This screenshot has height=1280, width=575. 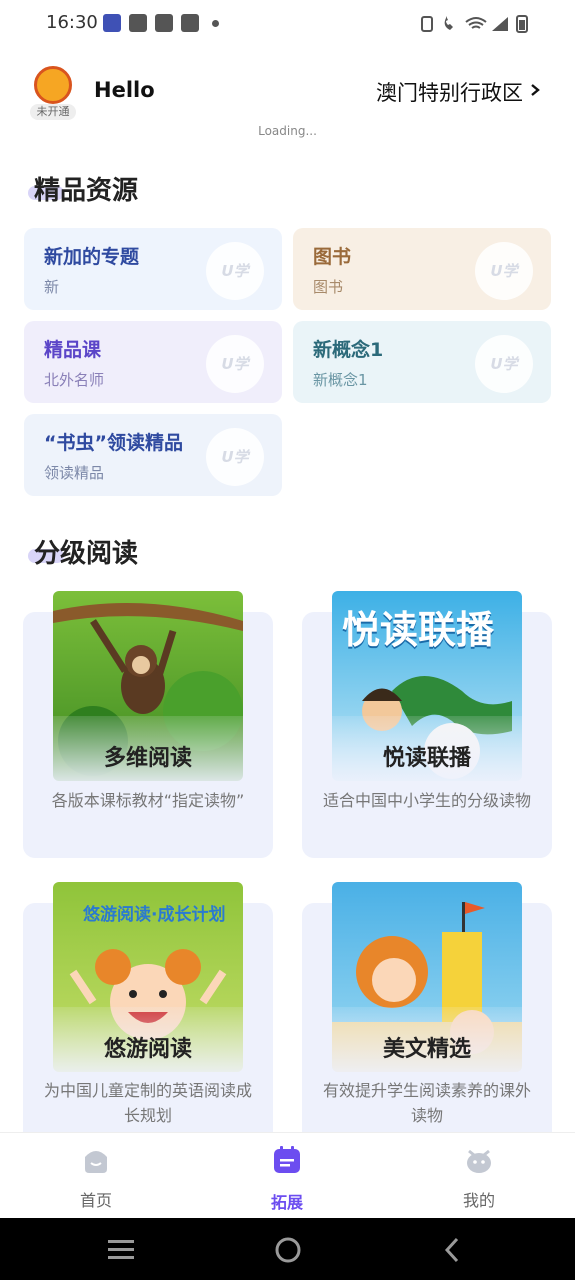 What do you see at coordinates (53, 85) in the screenshot?
I see `deer-mascot-icon` at bounding box center [53, 85].